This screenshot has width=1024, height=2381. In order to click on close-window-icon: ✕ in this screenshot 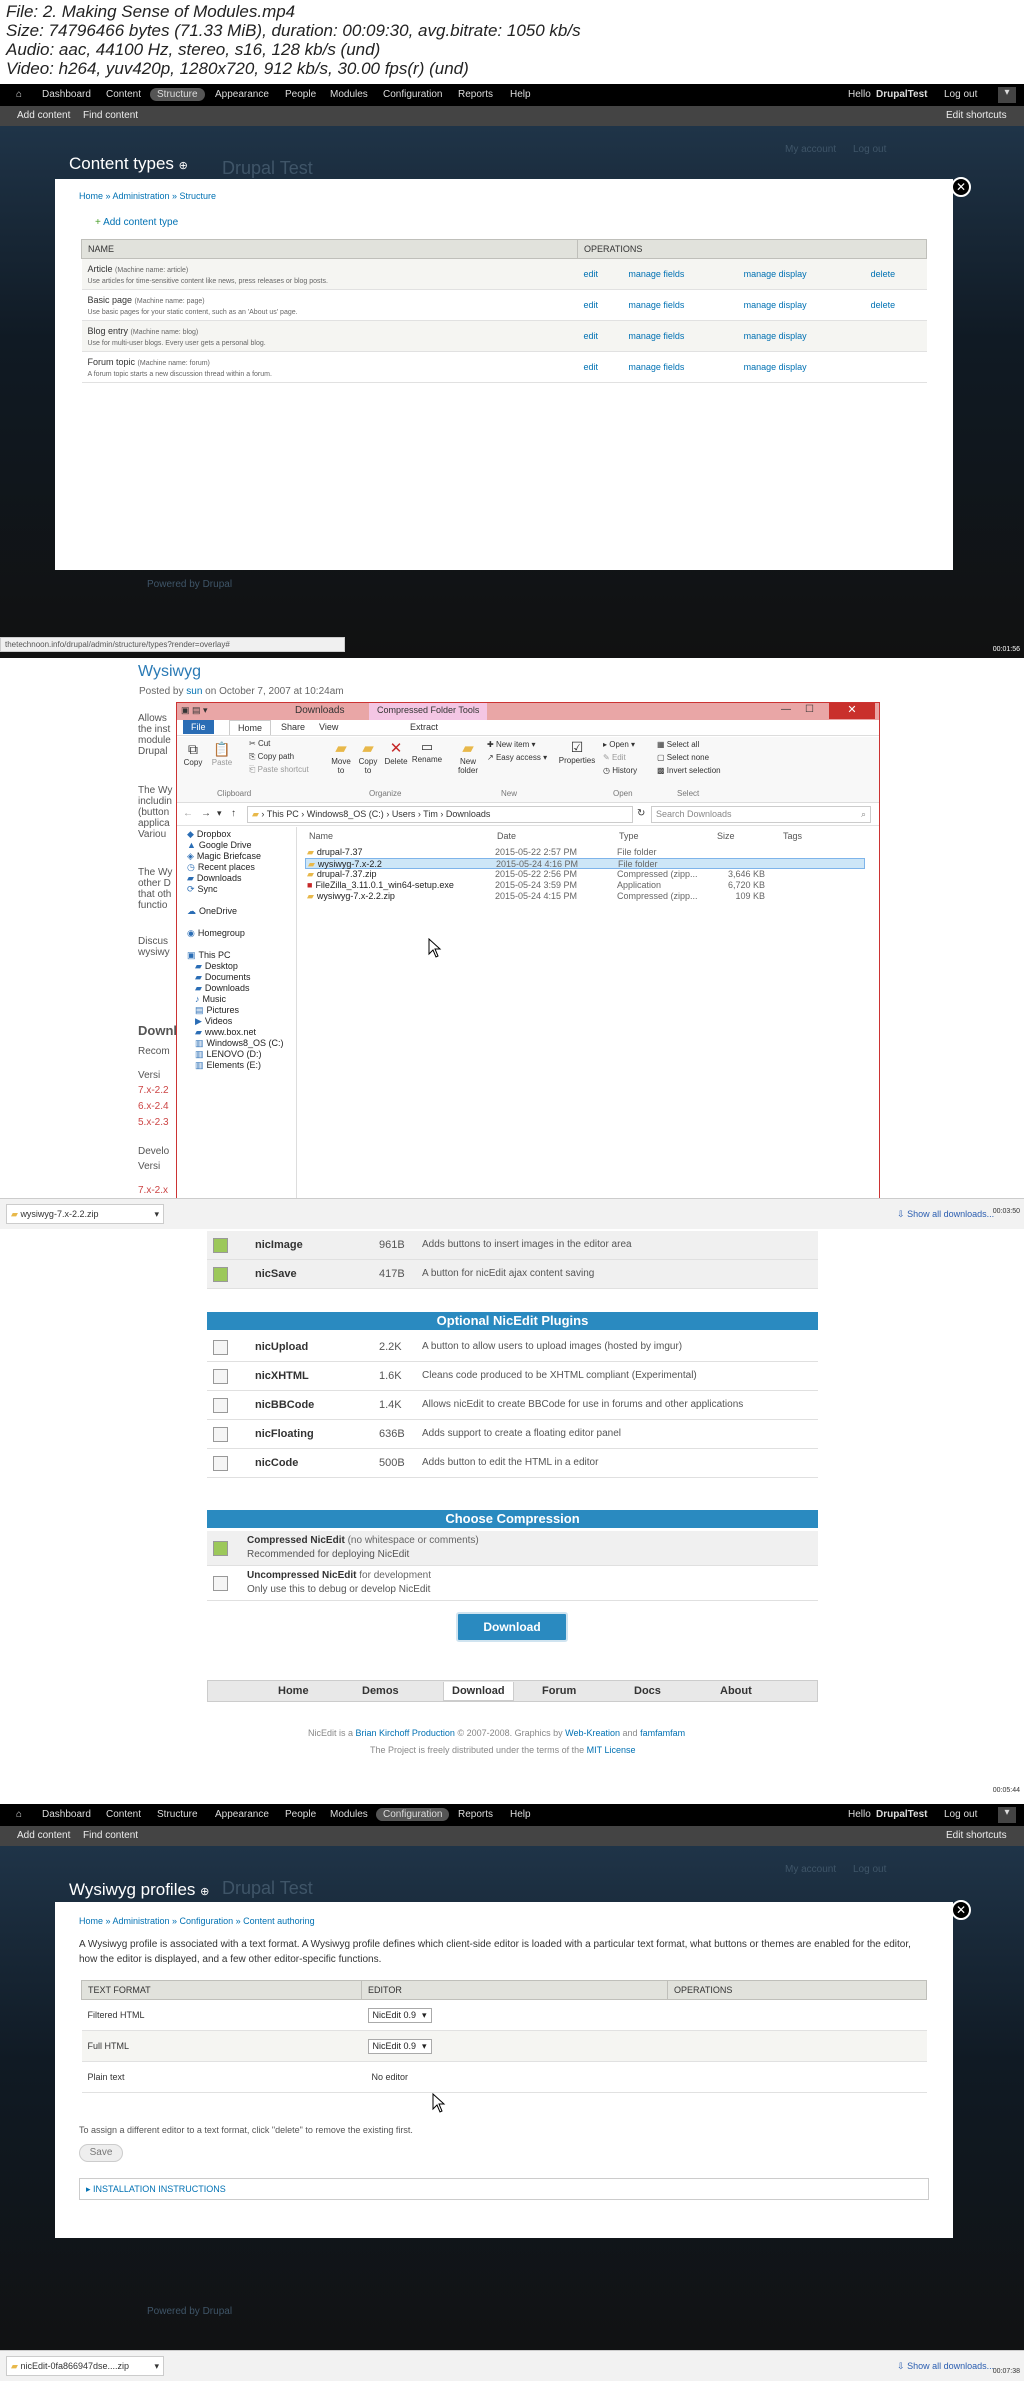, I will do `click(852, 711)`.